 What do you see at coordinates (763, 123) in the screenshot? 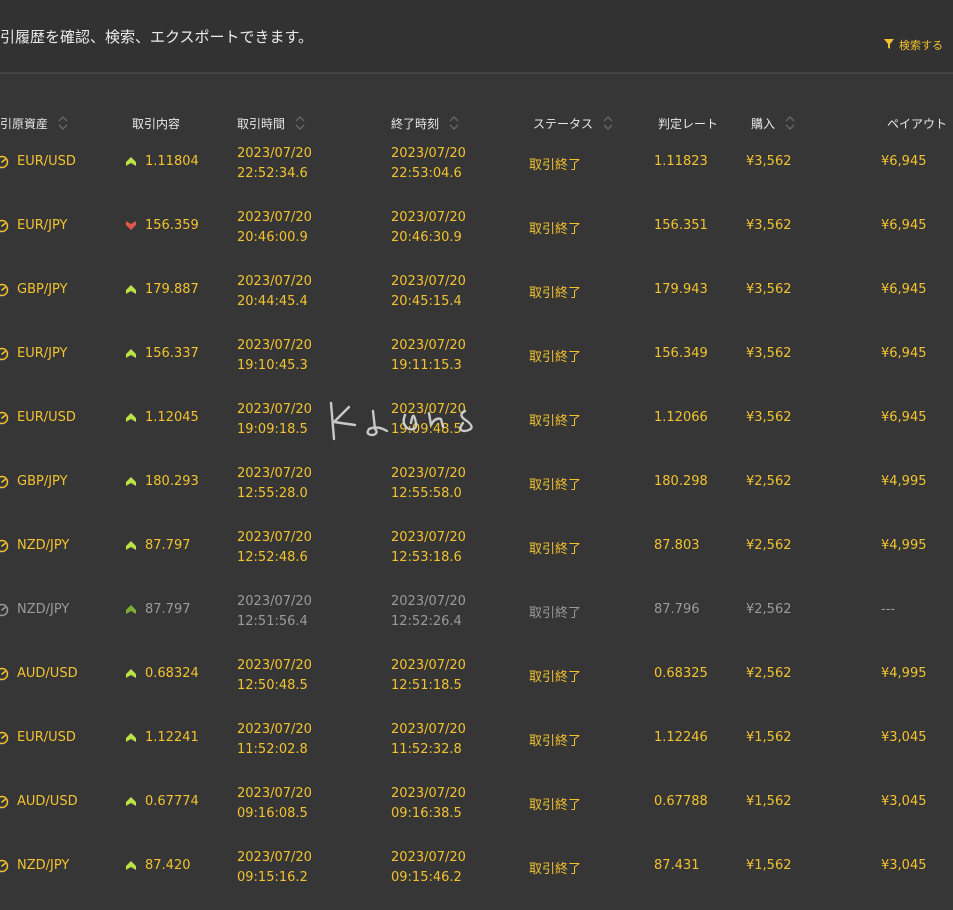
I see `column-header-label: 購入` at bounding box center [763, 123].